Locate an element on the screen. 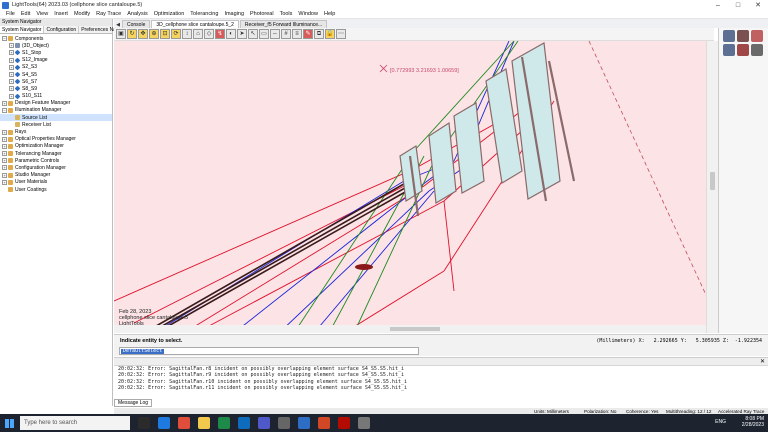 This screenshot has width=768, height=432. tree-item: − Components is located at coordinates (56, 38).